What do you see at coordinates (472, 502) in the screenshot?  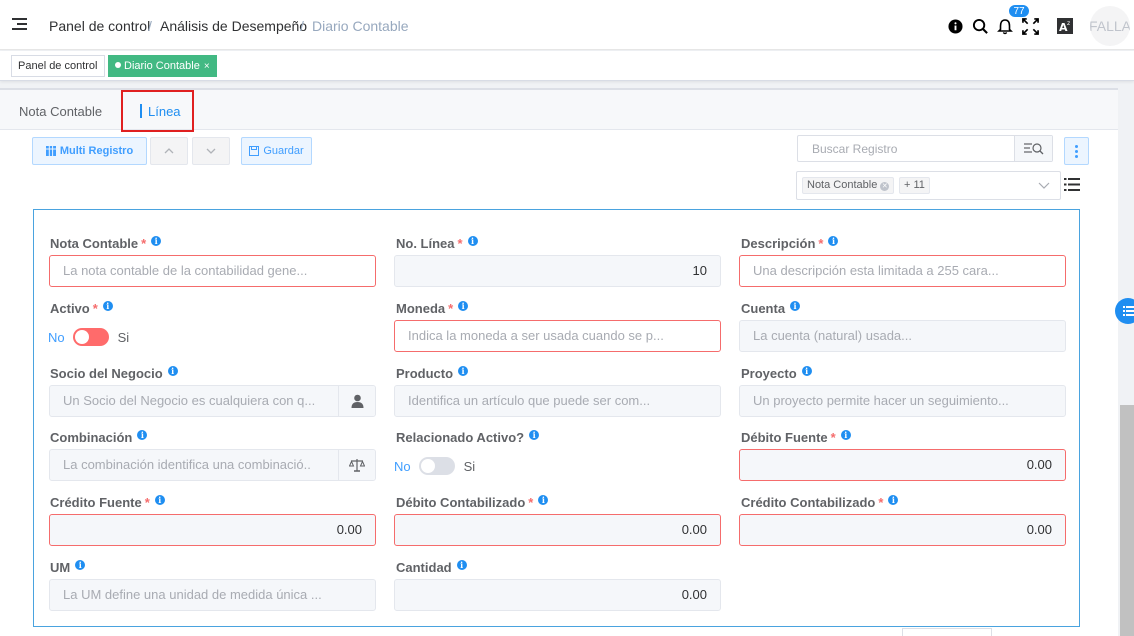 I see `field-label-debito-contabilizado: Débito Contabilizado * i` at bounding box center [472, 502].